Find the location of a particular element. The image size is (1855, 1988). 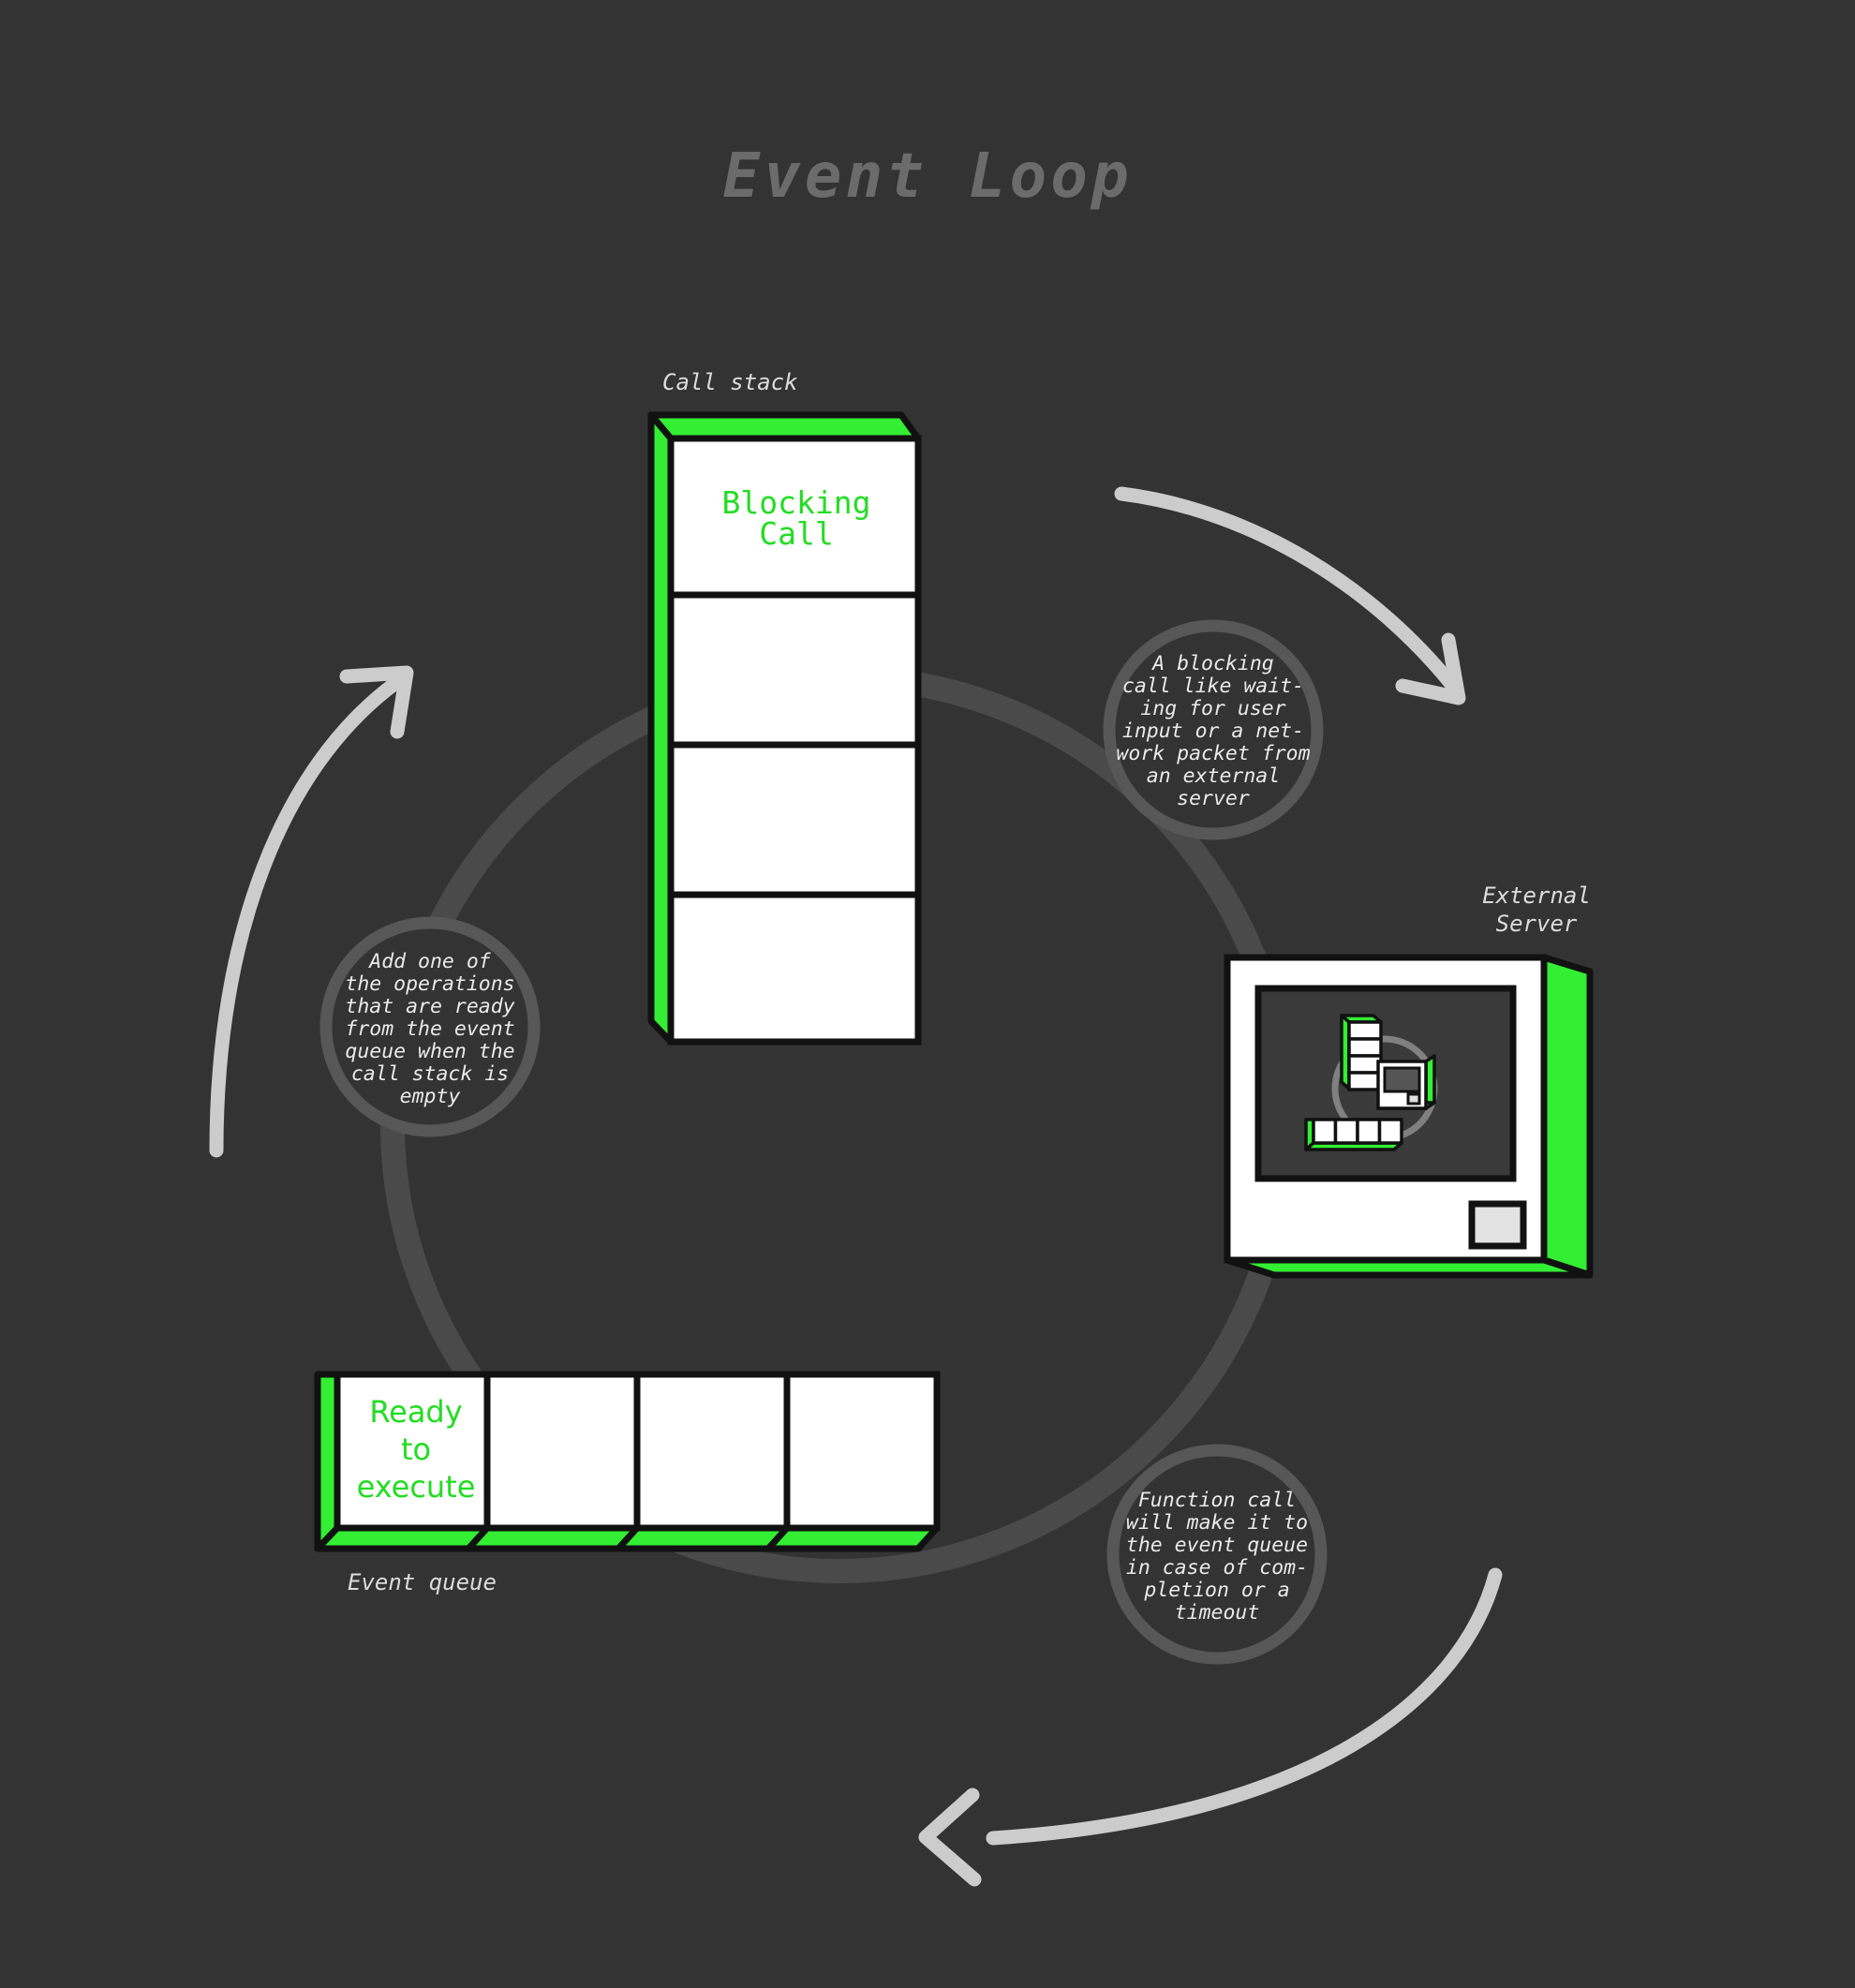

bubble-line: ing for user is located at coordinates (1212, 708).